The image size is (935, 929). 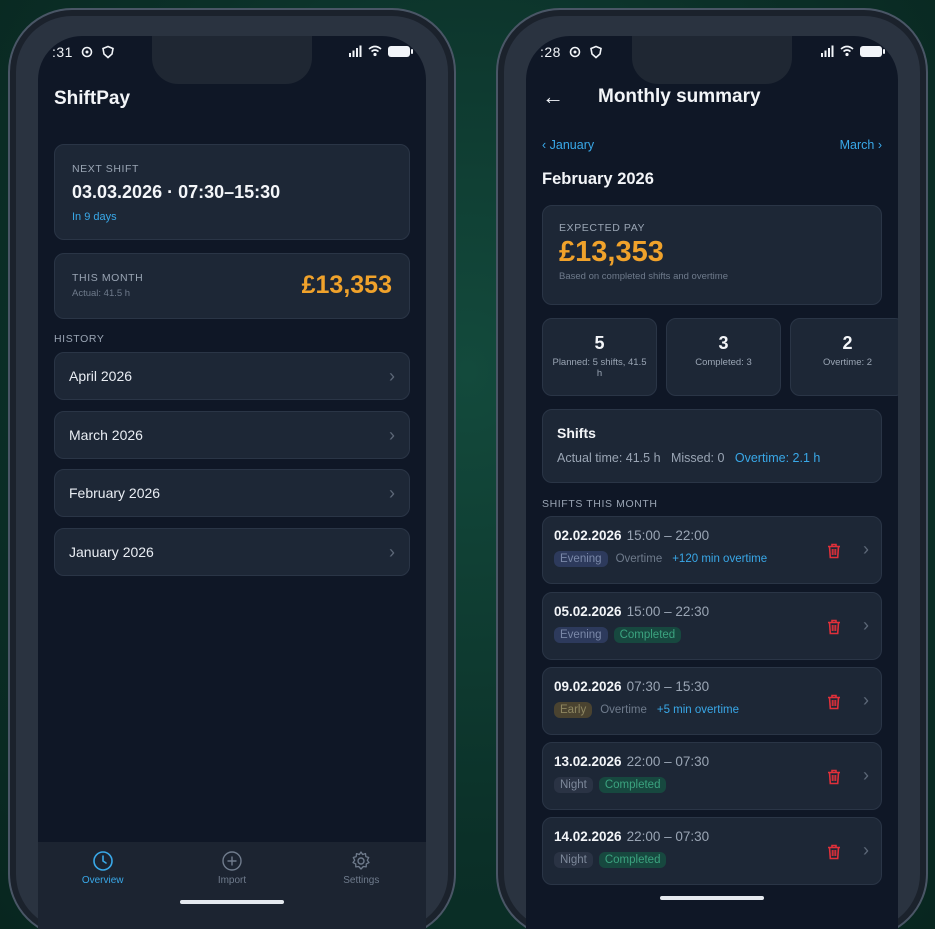 What do you see at coordinates (847, 343) in the screenshot?
I see `stat-overtime-value: 2` at bounding box center [847, 343].